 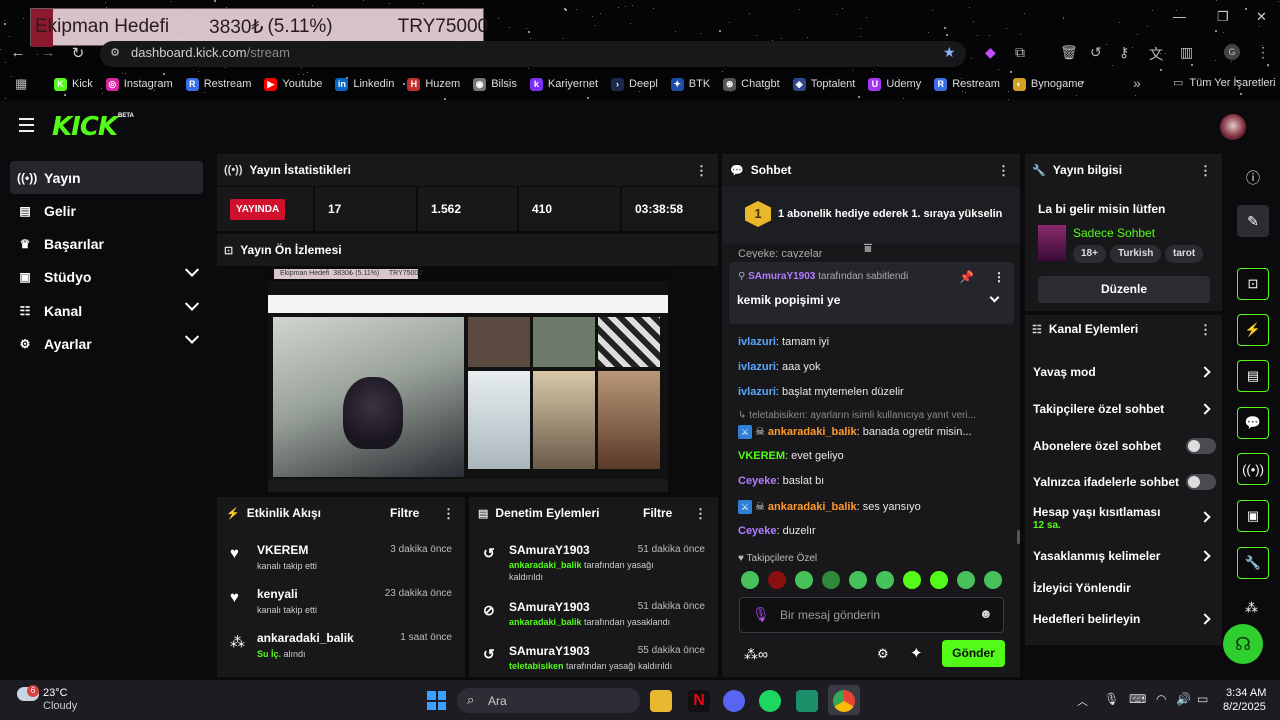 What do you see at coordinates (73, 84) in the screenshot?
I see `bookmark-kick: K Kick` at bounding box center [73, 84].